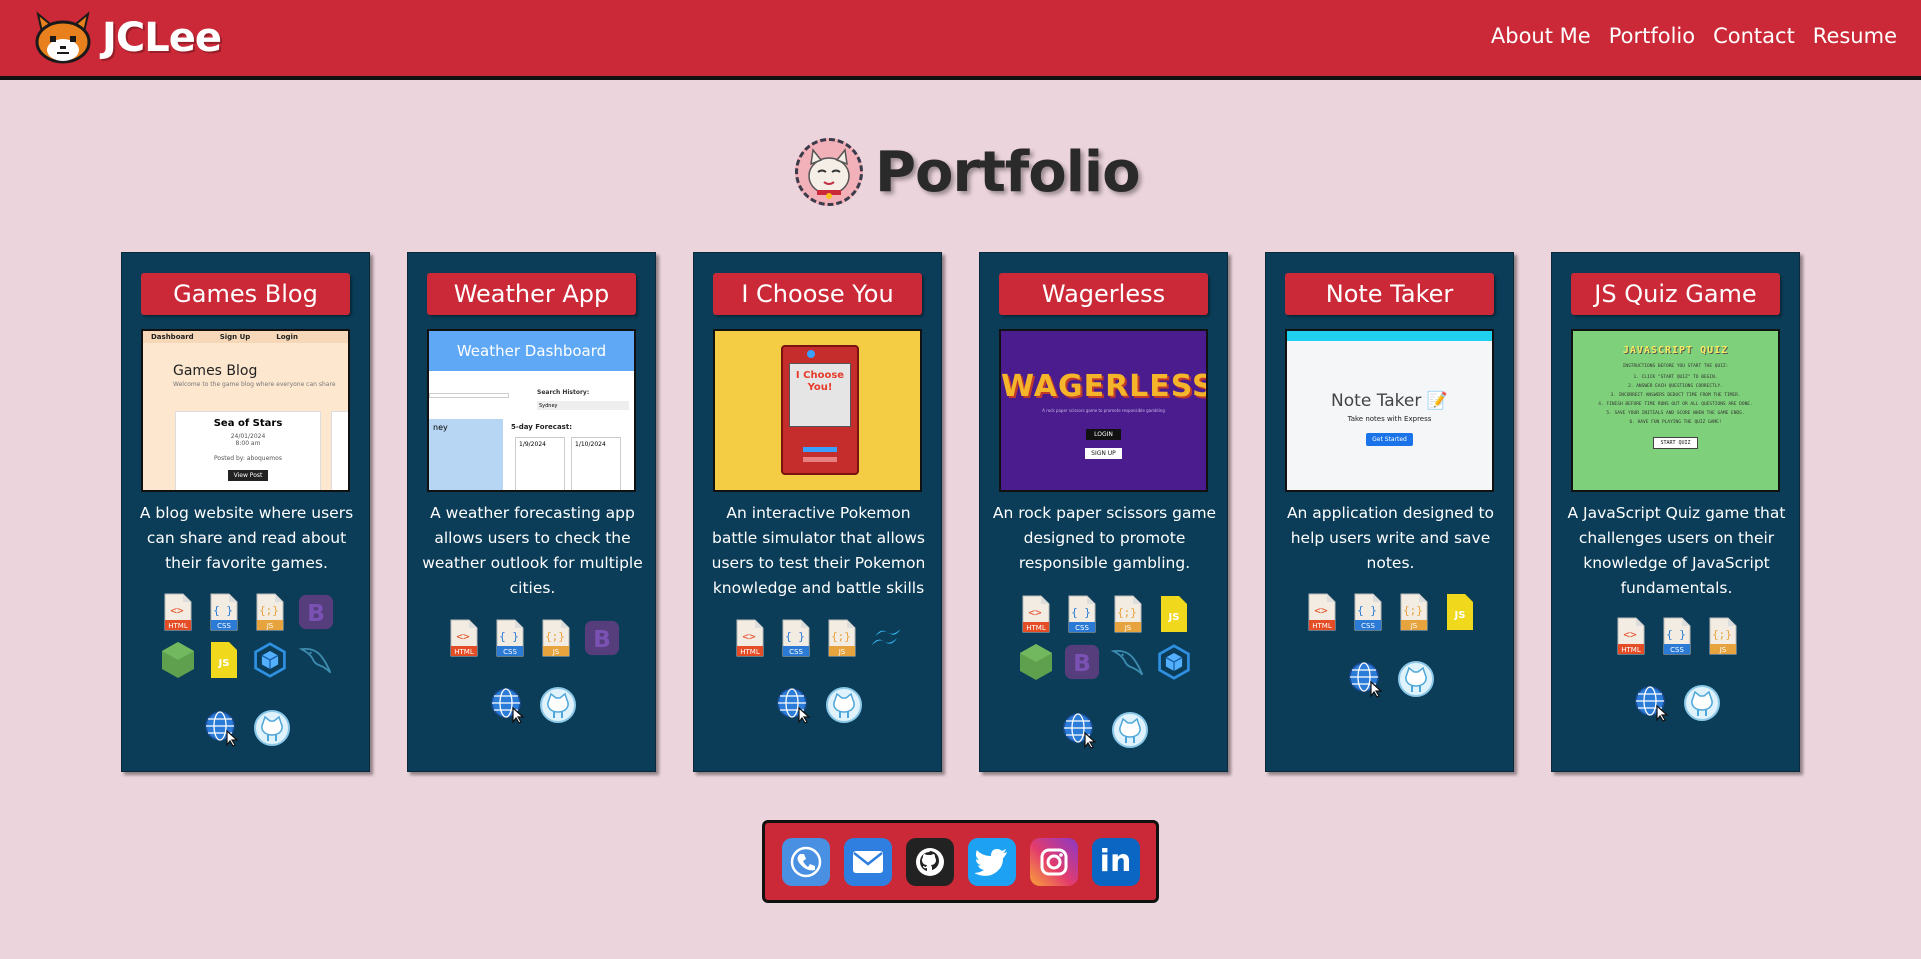  What do you see at coordinates (1389, 336) in the screenshot?
I see `thumb-top-bar` at bounding box center [1389, 336].